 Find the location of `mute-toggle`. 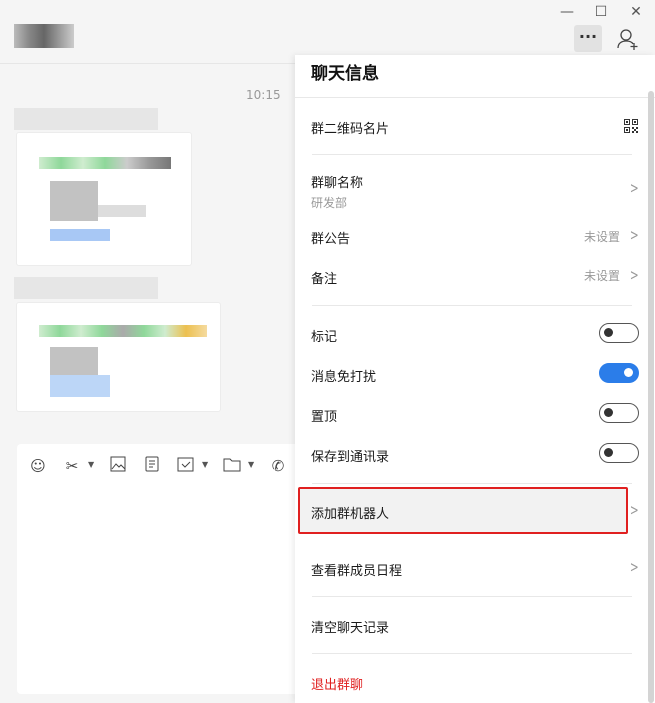

mute-toggle is located at coordinates (619, 373).